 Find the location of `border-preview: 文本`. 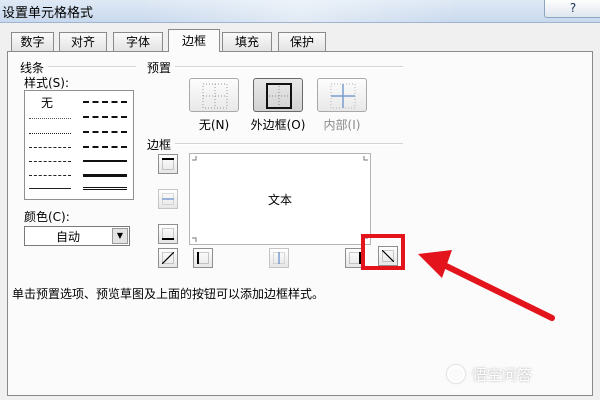

border-preview: 文本 is located at coordinates (280, 199).